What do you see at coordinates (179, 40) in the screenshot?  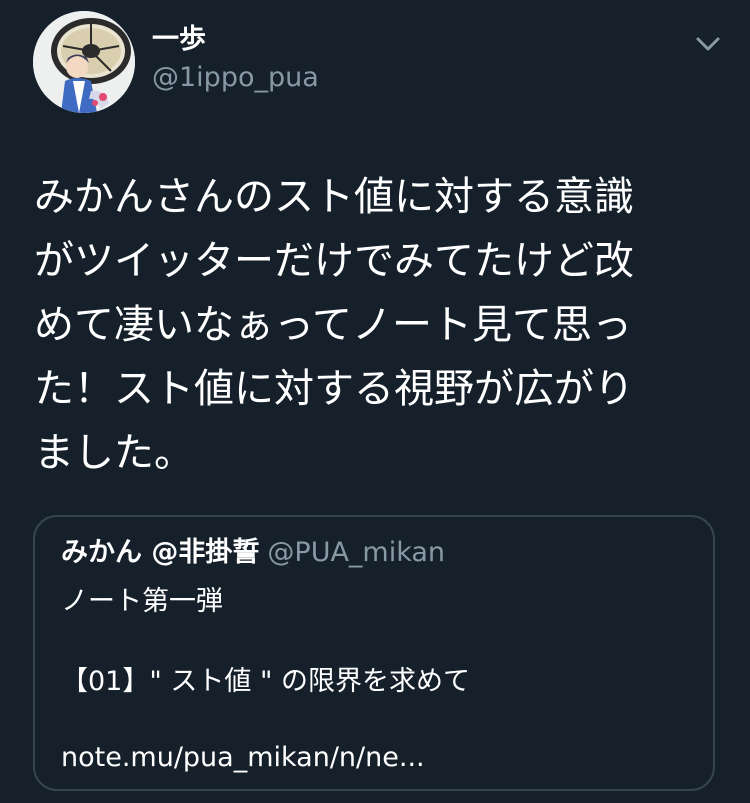 I see `author-display-name: 一歩` at bounding box center [179, 40].